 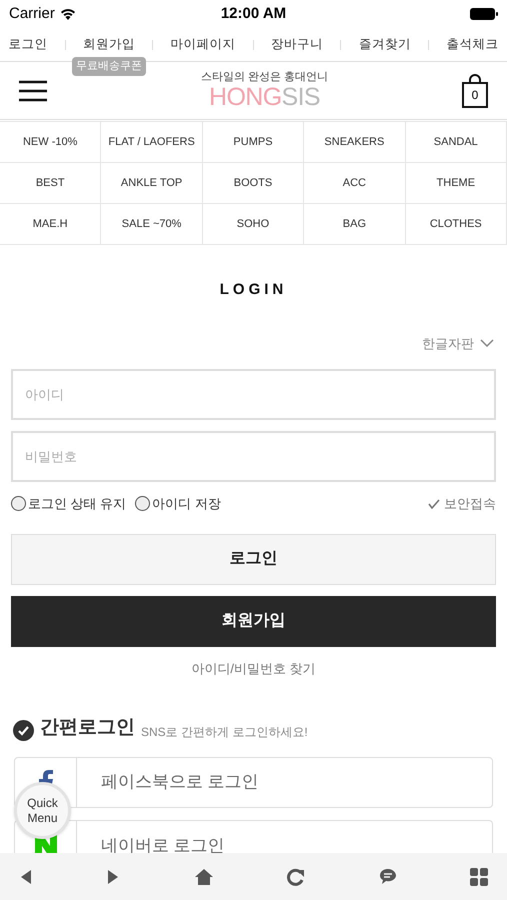 I want to click on easy-login-subtitle: SNS로 간편하게 로그인하세요!, so click(x=224, y=732).